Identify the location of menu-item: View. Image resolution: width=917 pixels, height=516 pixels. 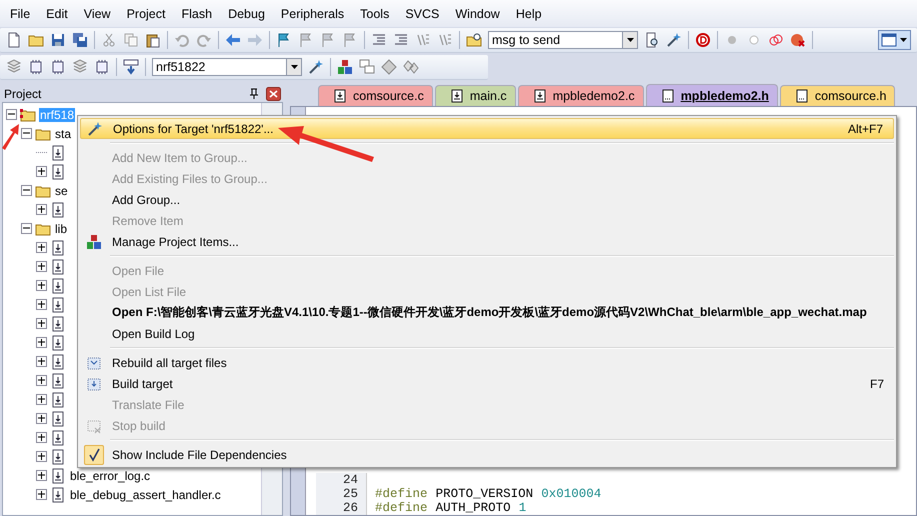
(97, 13).